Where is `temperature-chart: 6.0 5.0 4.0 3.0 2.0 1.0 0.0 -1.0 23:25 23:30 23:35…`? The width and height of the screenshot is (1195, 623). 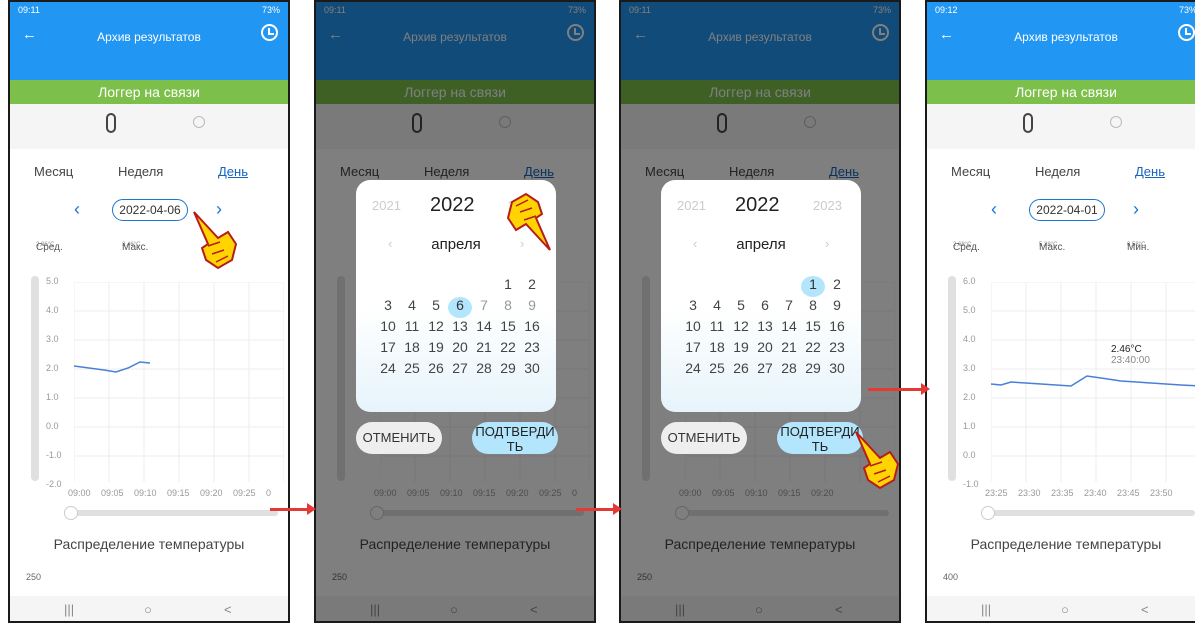 temperature-chart: 6.0 5.0 4.0 3.0 2.0 1.0 0.0 -1.0 23:25 23:30 23:35… is located at coordinates (1069, 382).